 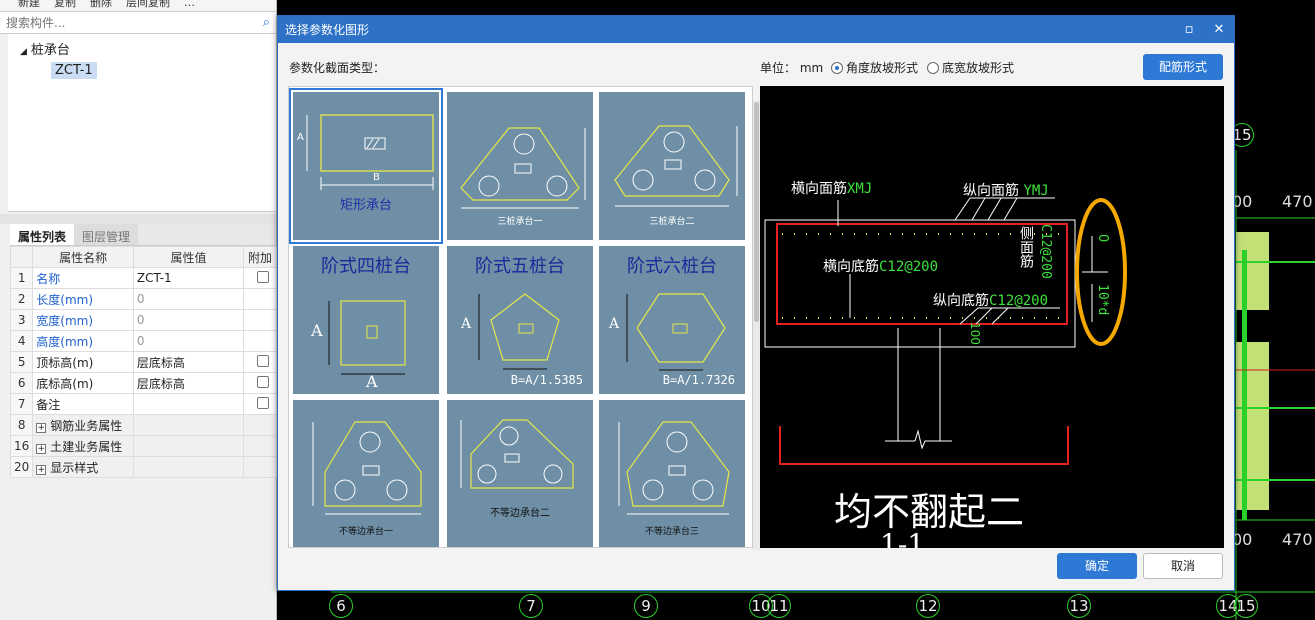 What do you see at coordinates (520, 166) in the screenshot?
I see `shape-tile-three-pile-1: 三桩承台一` at bounding box center [520, 166].